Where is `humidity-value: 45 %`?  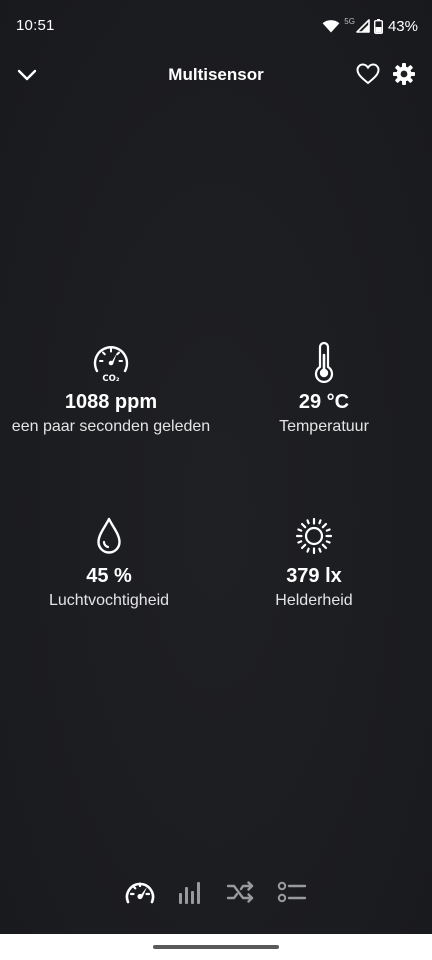
humidity-value: 45 % is located at coordinates (109, 576).